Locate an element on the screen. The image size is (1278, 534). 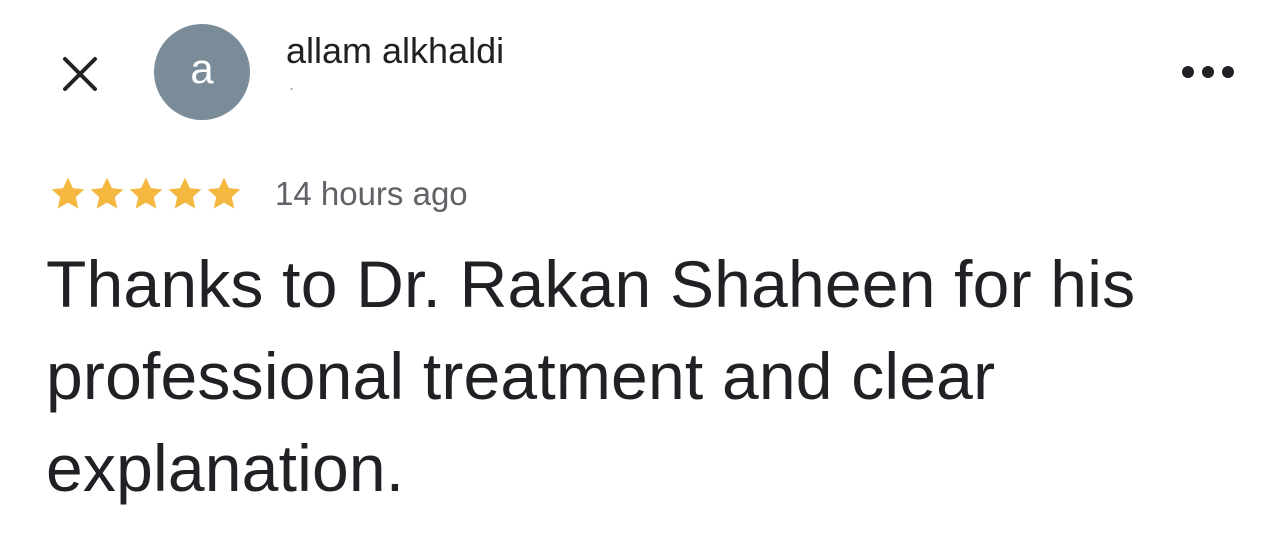
close-icon is located at coordinates (80, 74).